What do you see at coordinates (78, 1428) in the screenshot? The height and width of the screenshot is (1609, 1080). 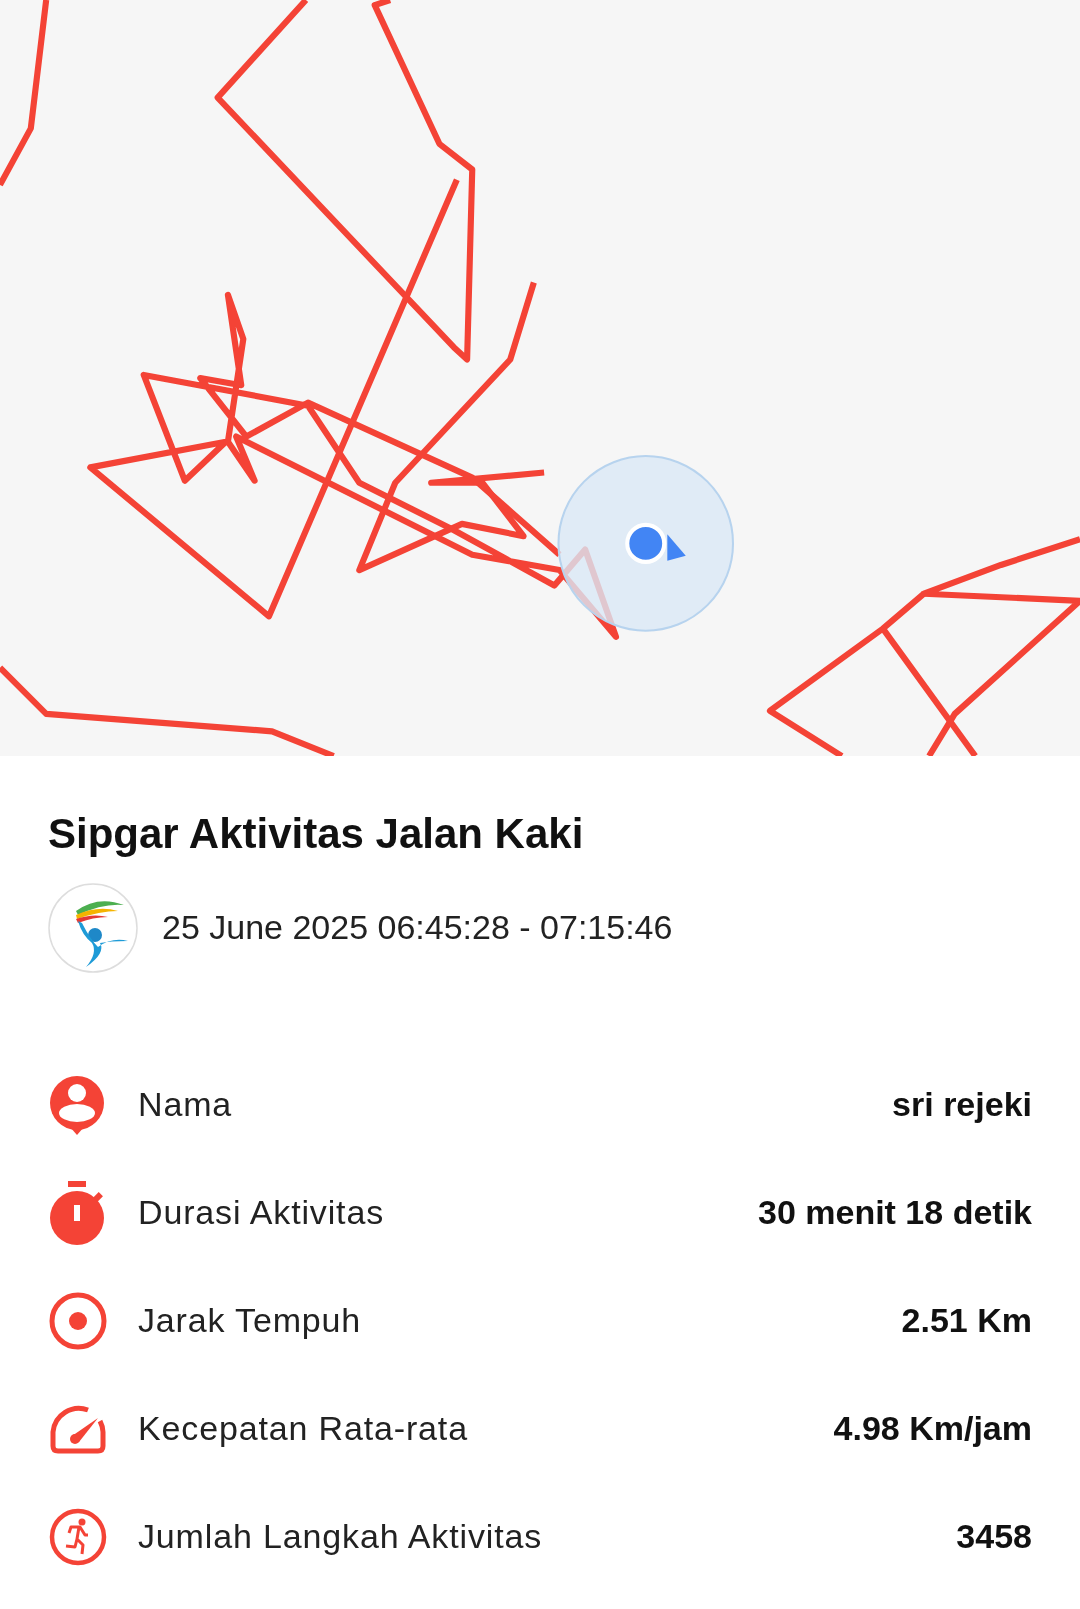 I see `speedometer-icon` at bounding box center [78, 1428].